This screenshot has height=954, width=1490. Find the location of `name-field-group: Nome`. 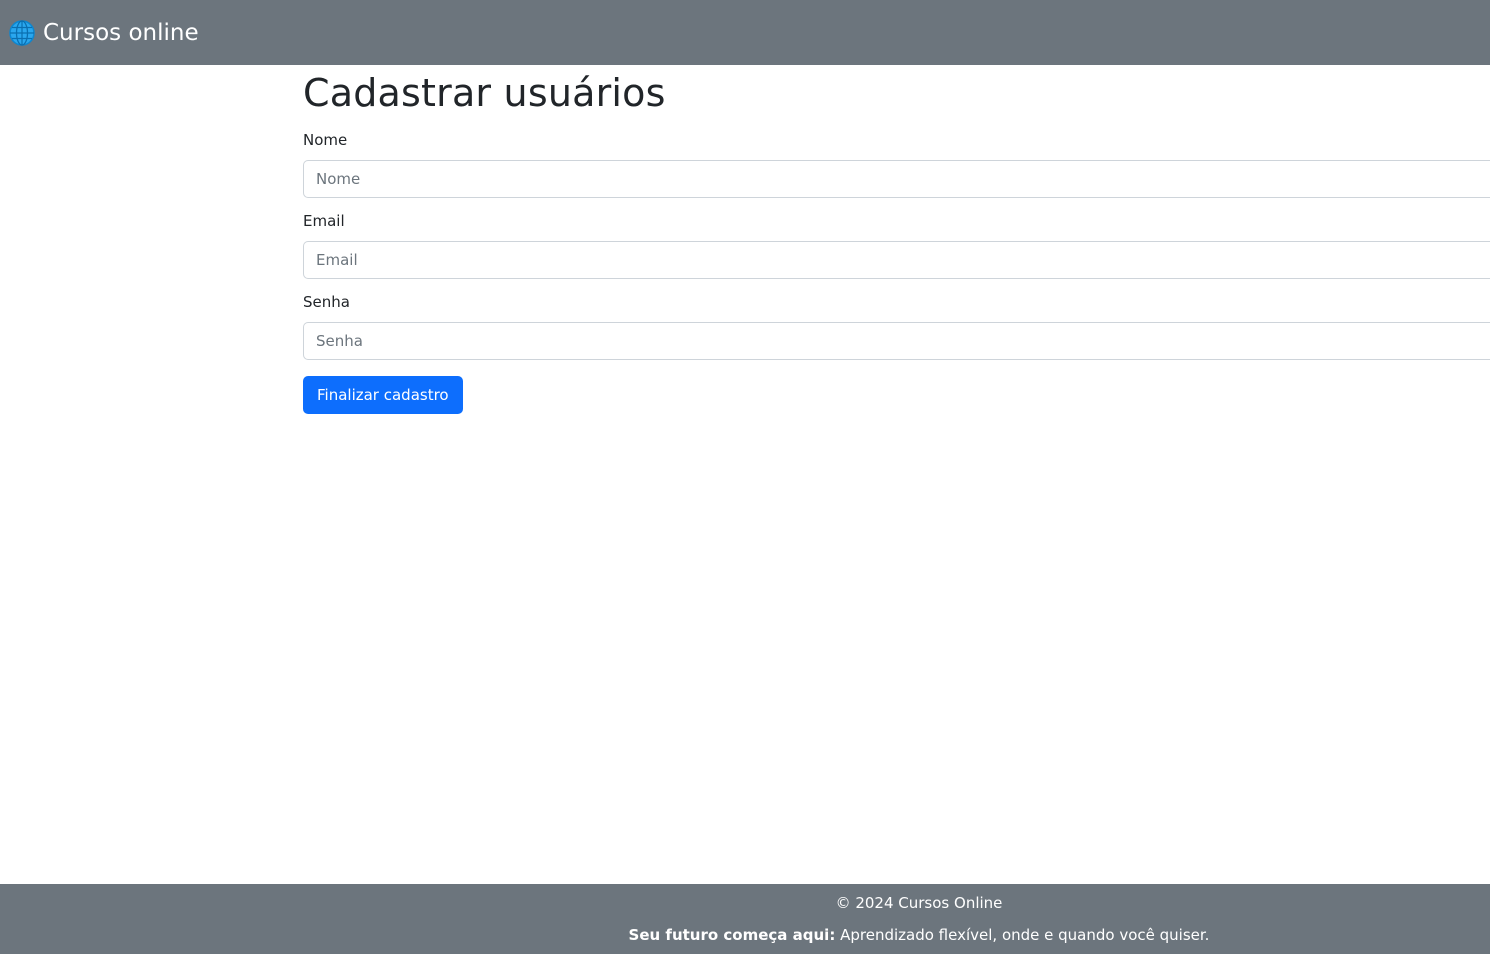

name-field-group: Nome is located at coordinates (896, 163).